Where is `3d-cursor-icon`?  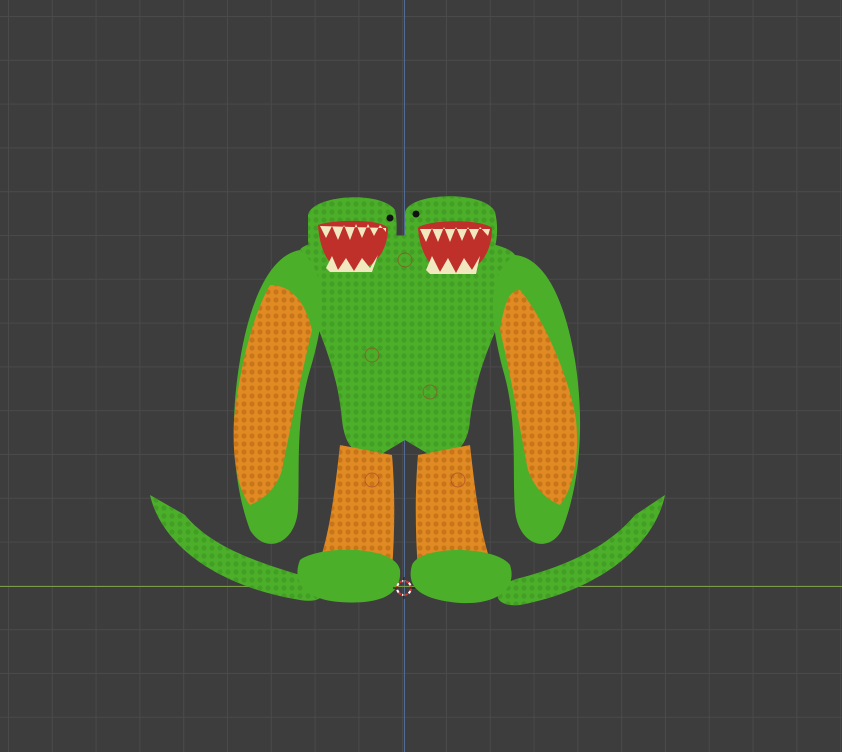 3d-cursor-icon is located at coordinates (404, 588).